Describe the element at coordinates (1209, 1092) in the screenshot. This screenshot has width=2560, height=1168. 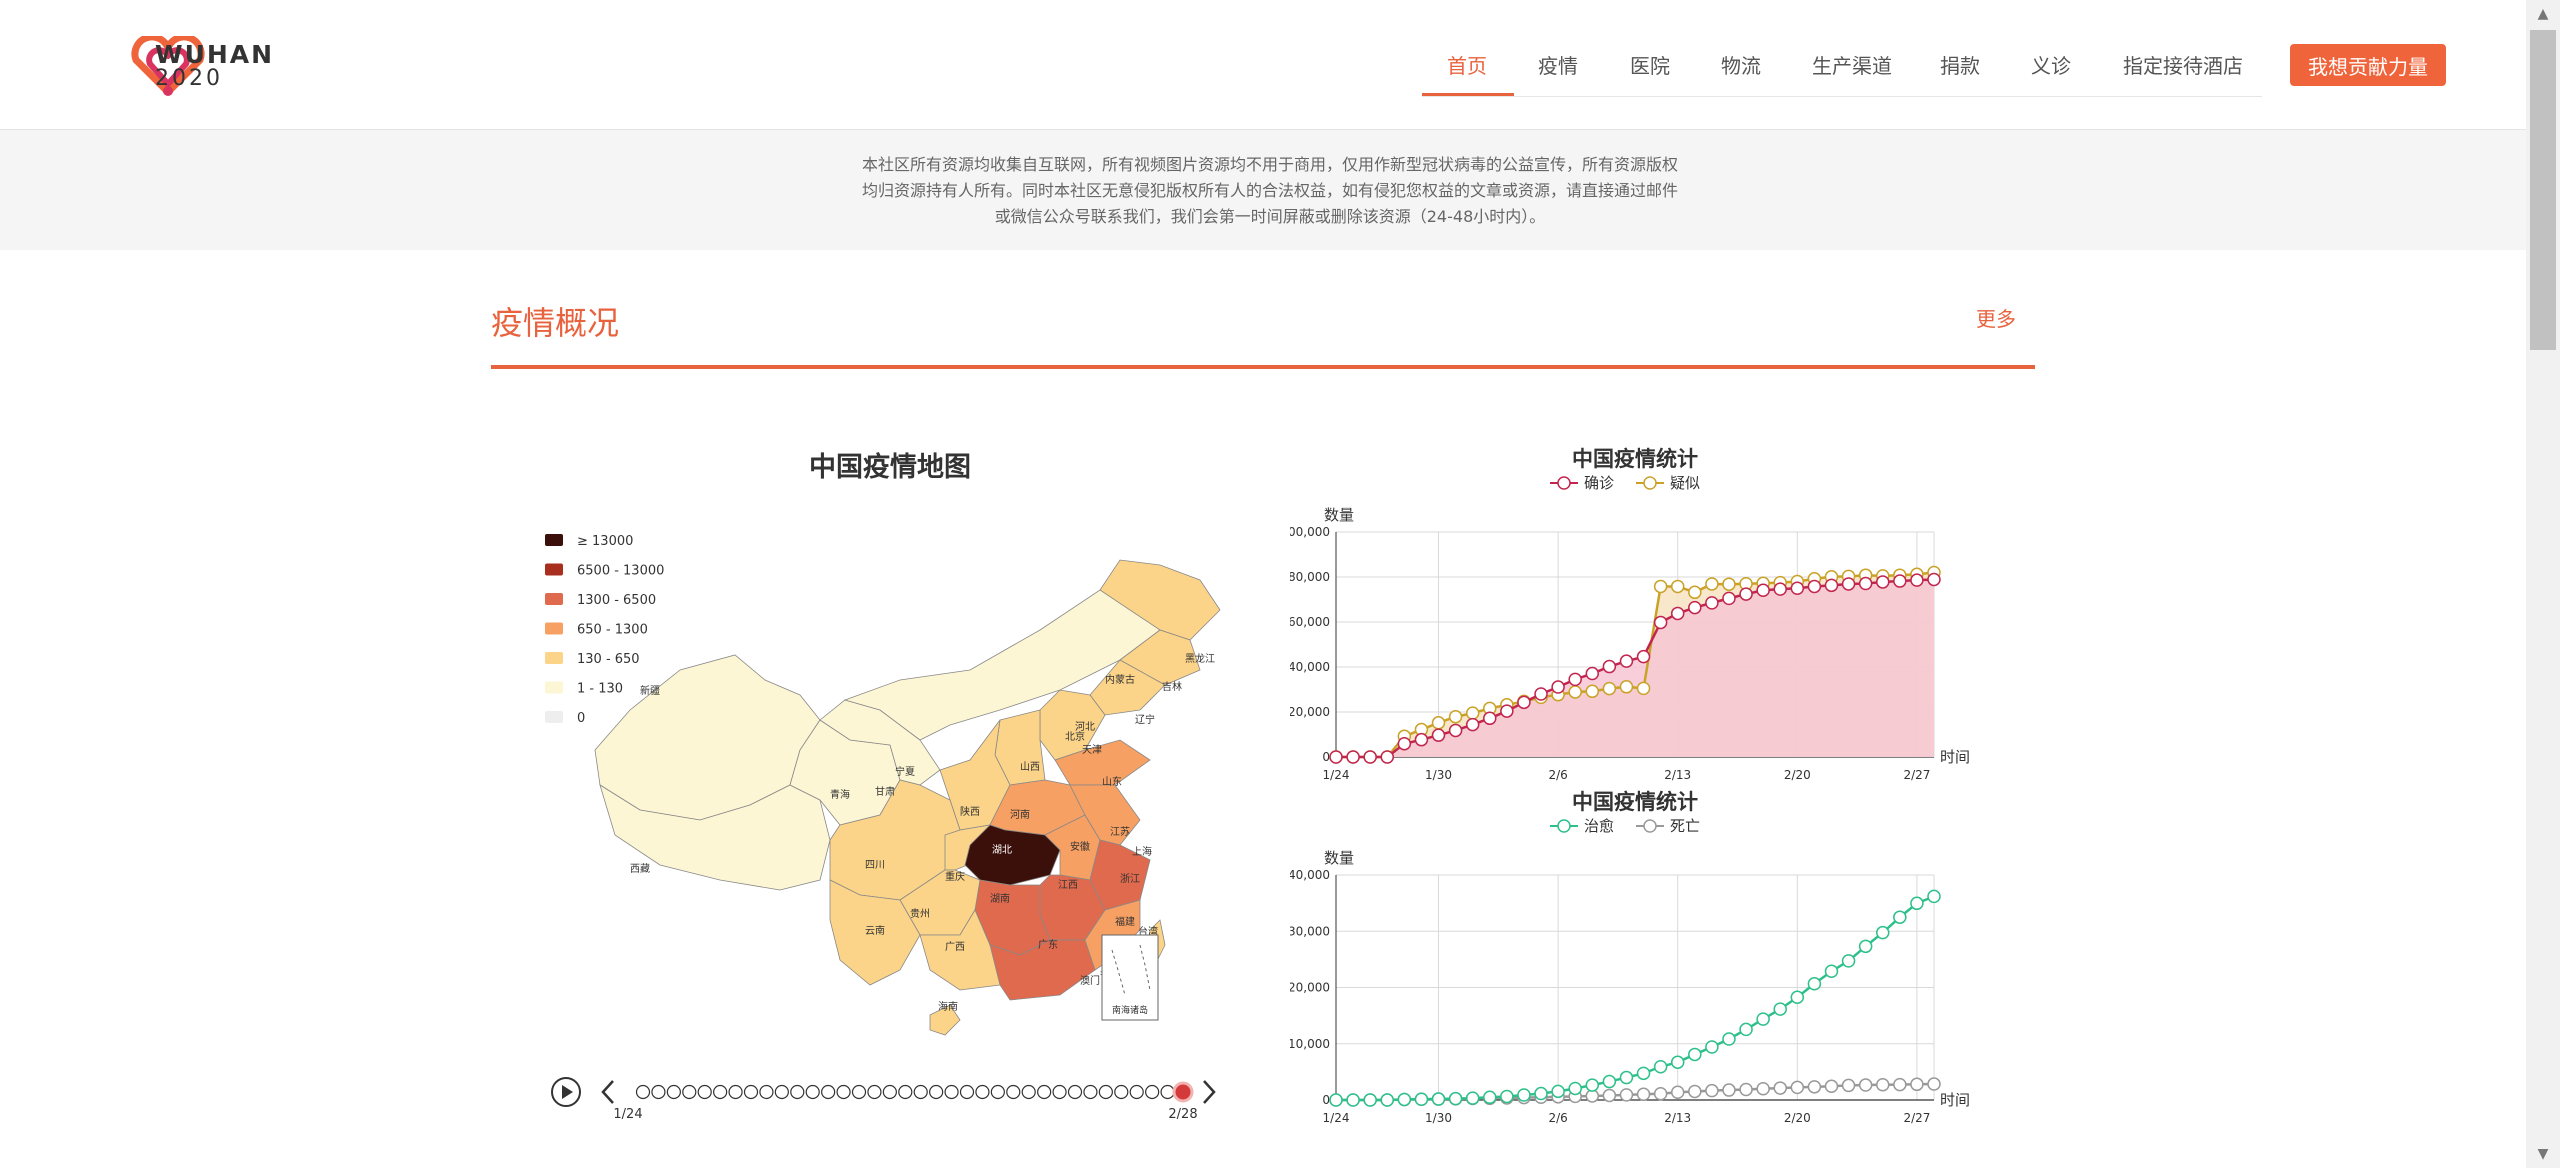
I see `timeline-next-icon` at that location.